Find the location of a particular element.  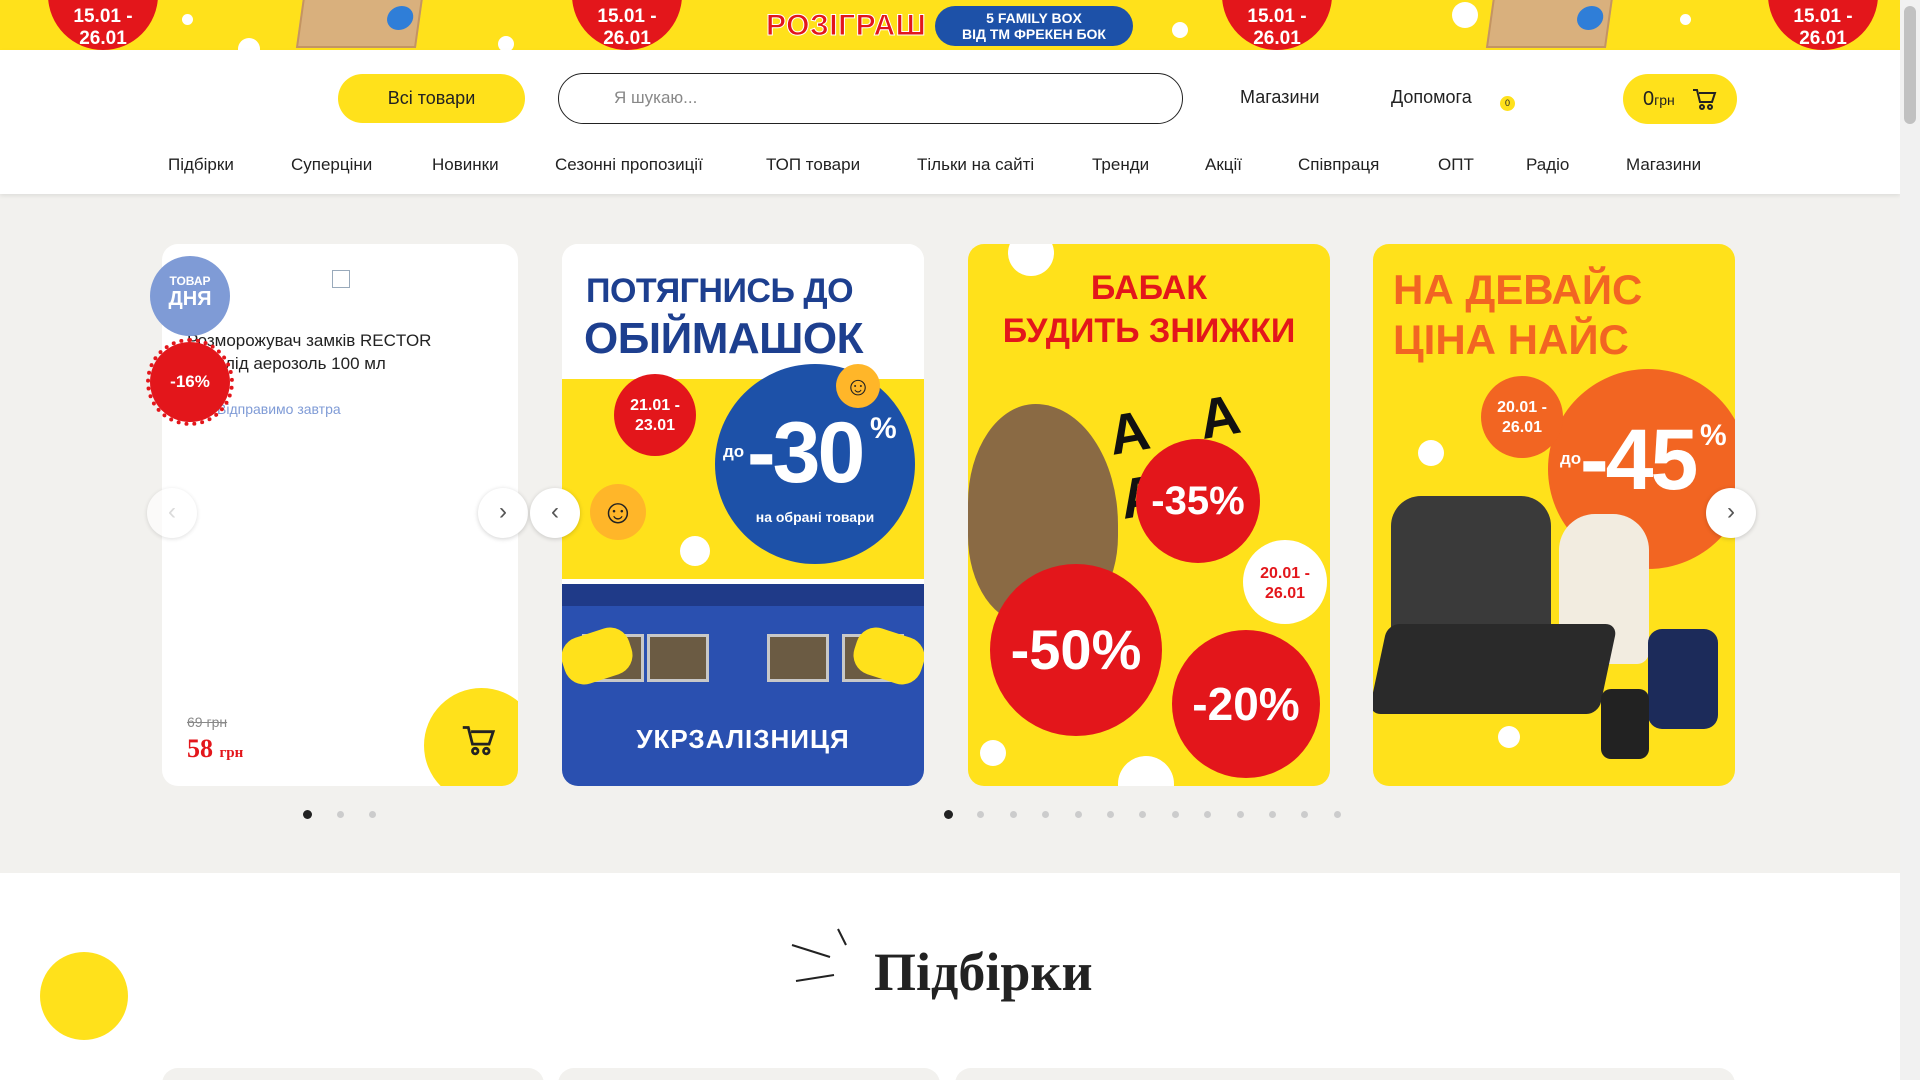

deal-next-arrow: › is located at coordinates (503, 513).